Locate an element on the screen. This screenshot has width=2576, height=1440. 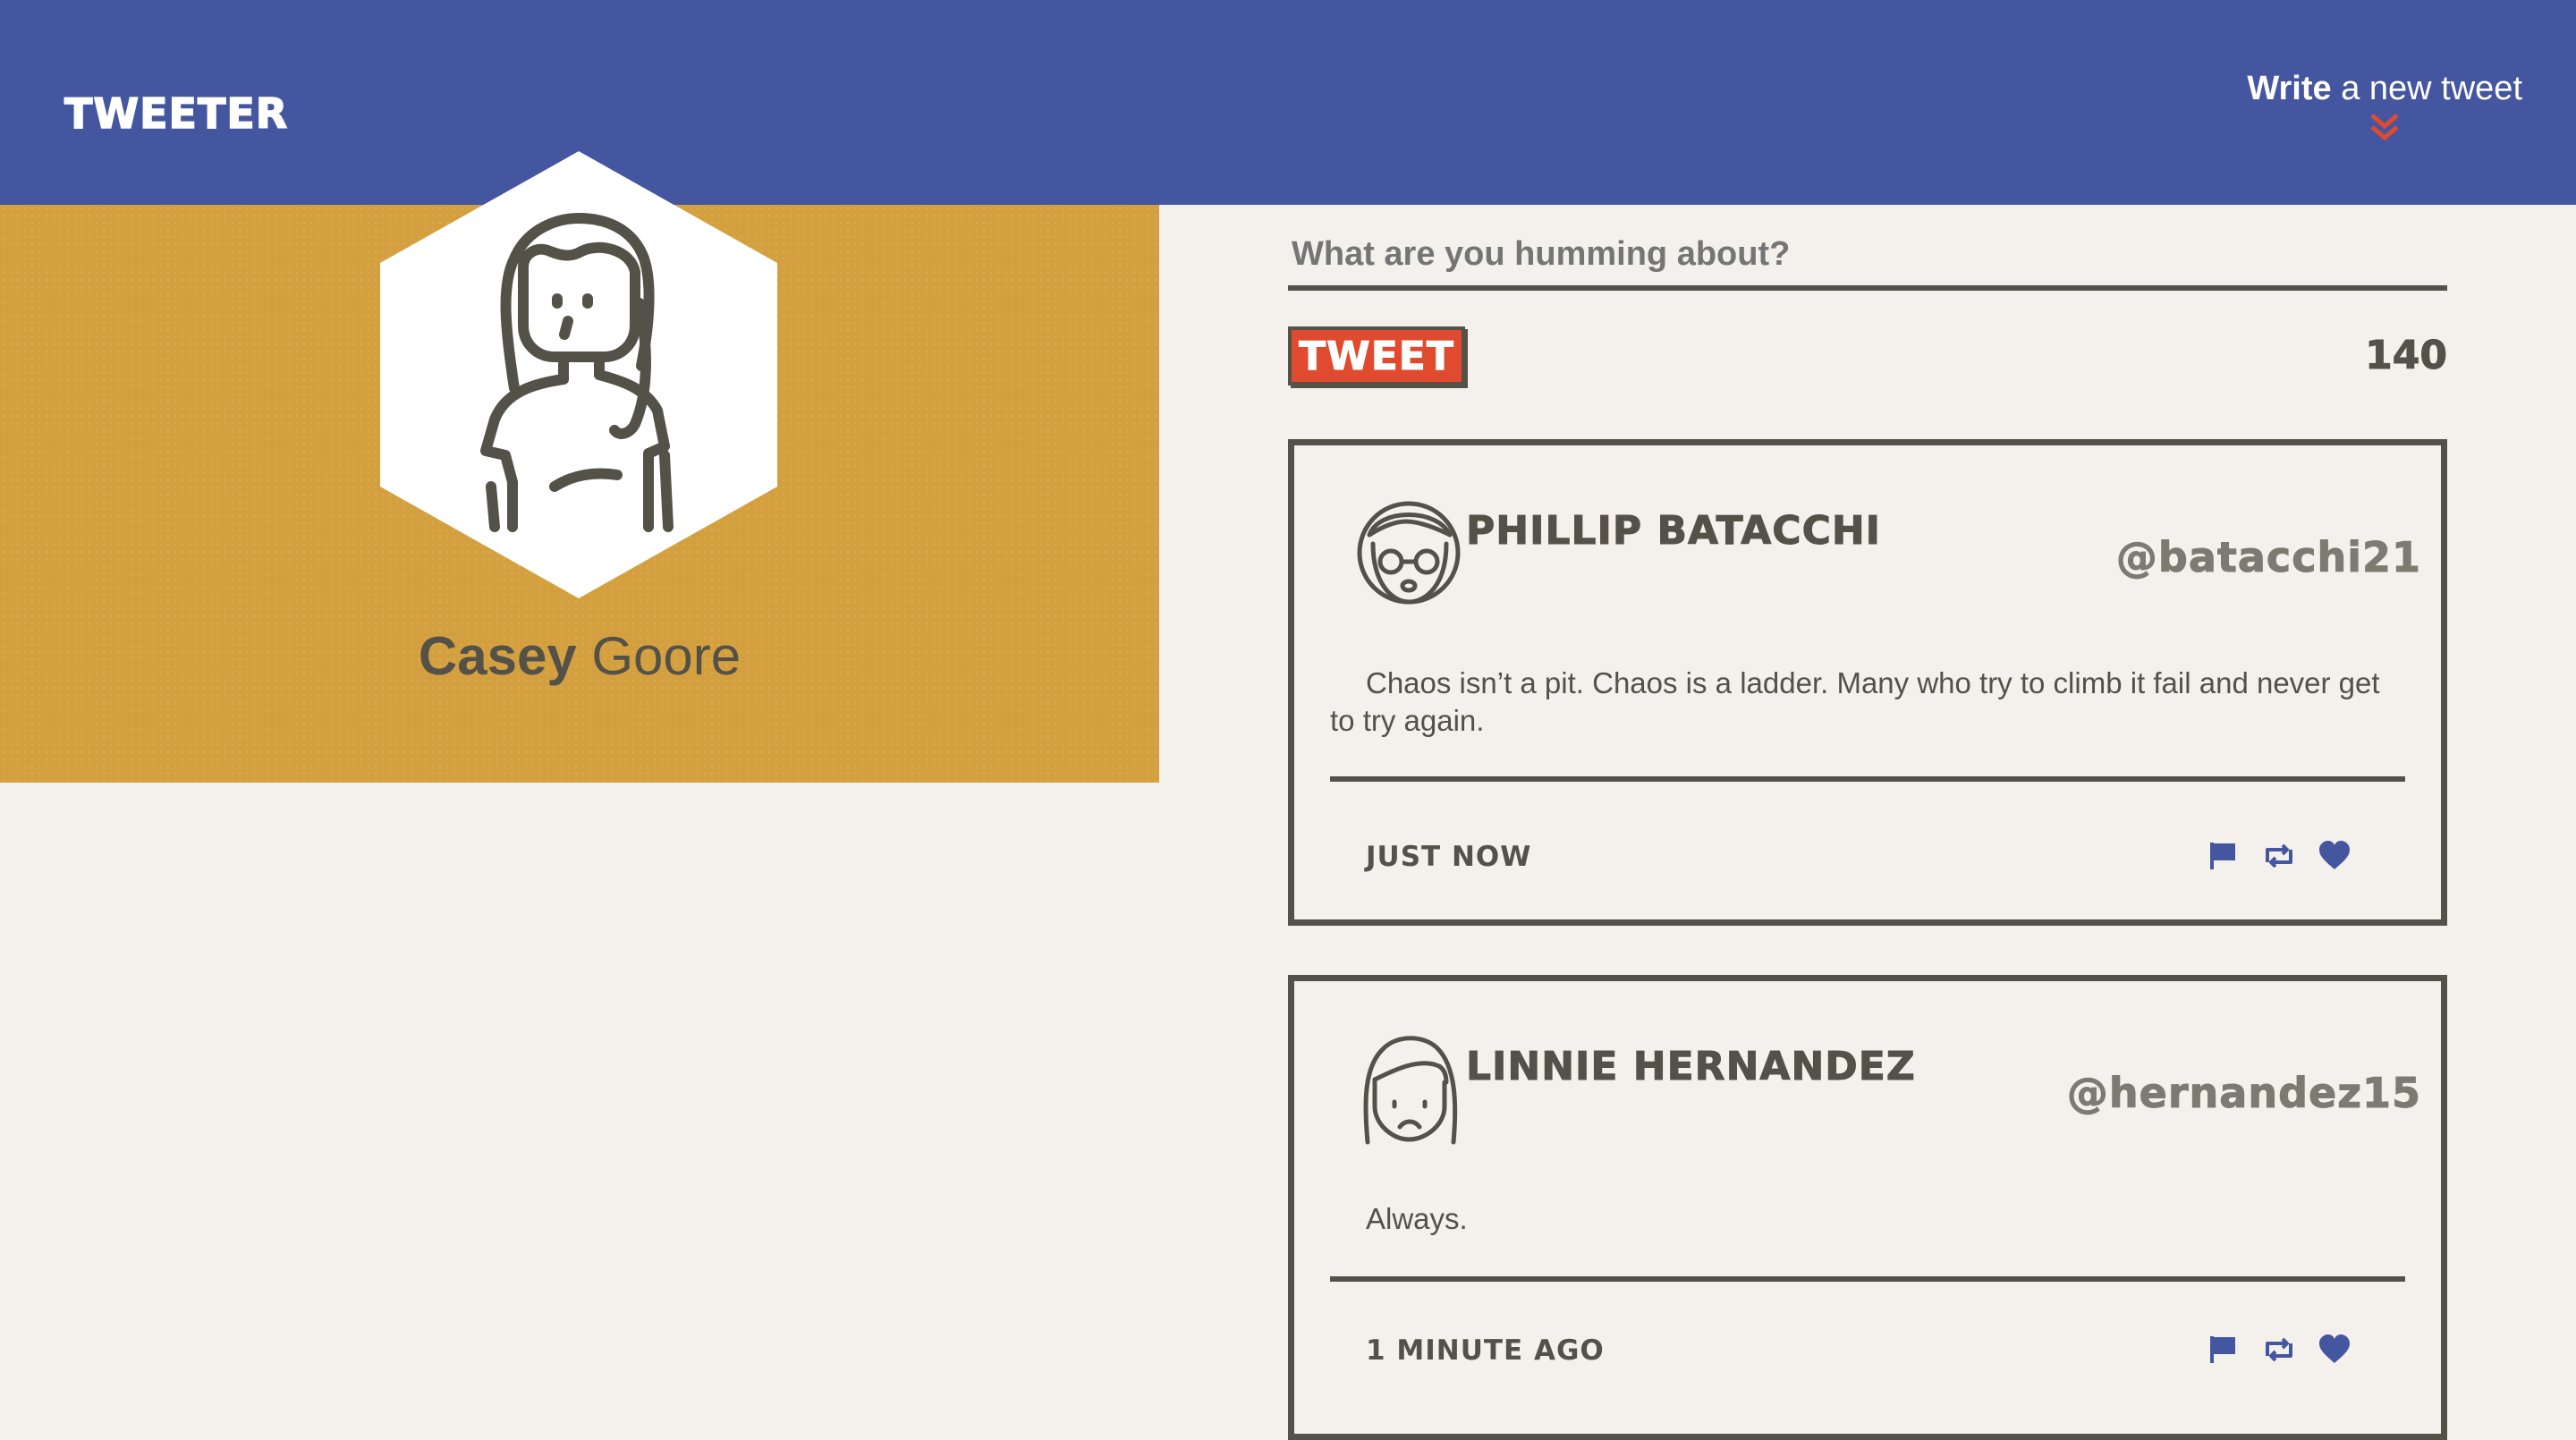
app-brand: TWEETER is located at coordinates (176, 114).